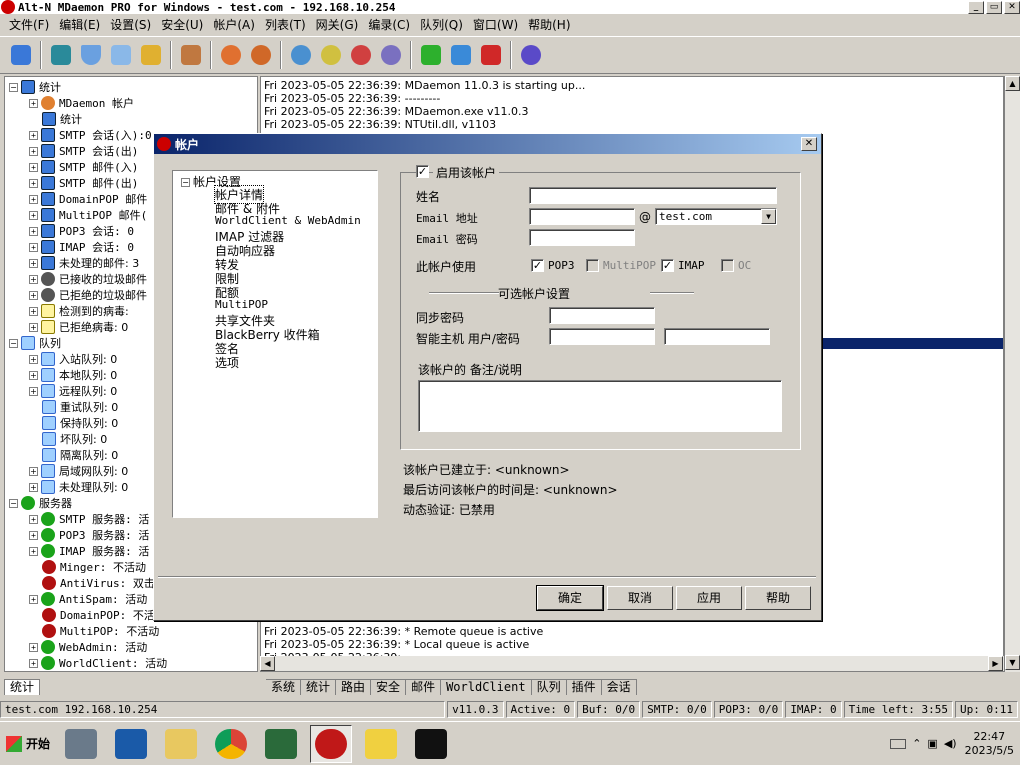 This screenshot has width=1020, height=765. What do you see at coordinates (28, 744) in the screenshot?
I see `start-button: 开始` at bounding box center [28, 744].